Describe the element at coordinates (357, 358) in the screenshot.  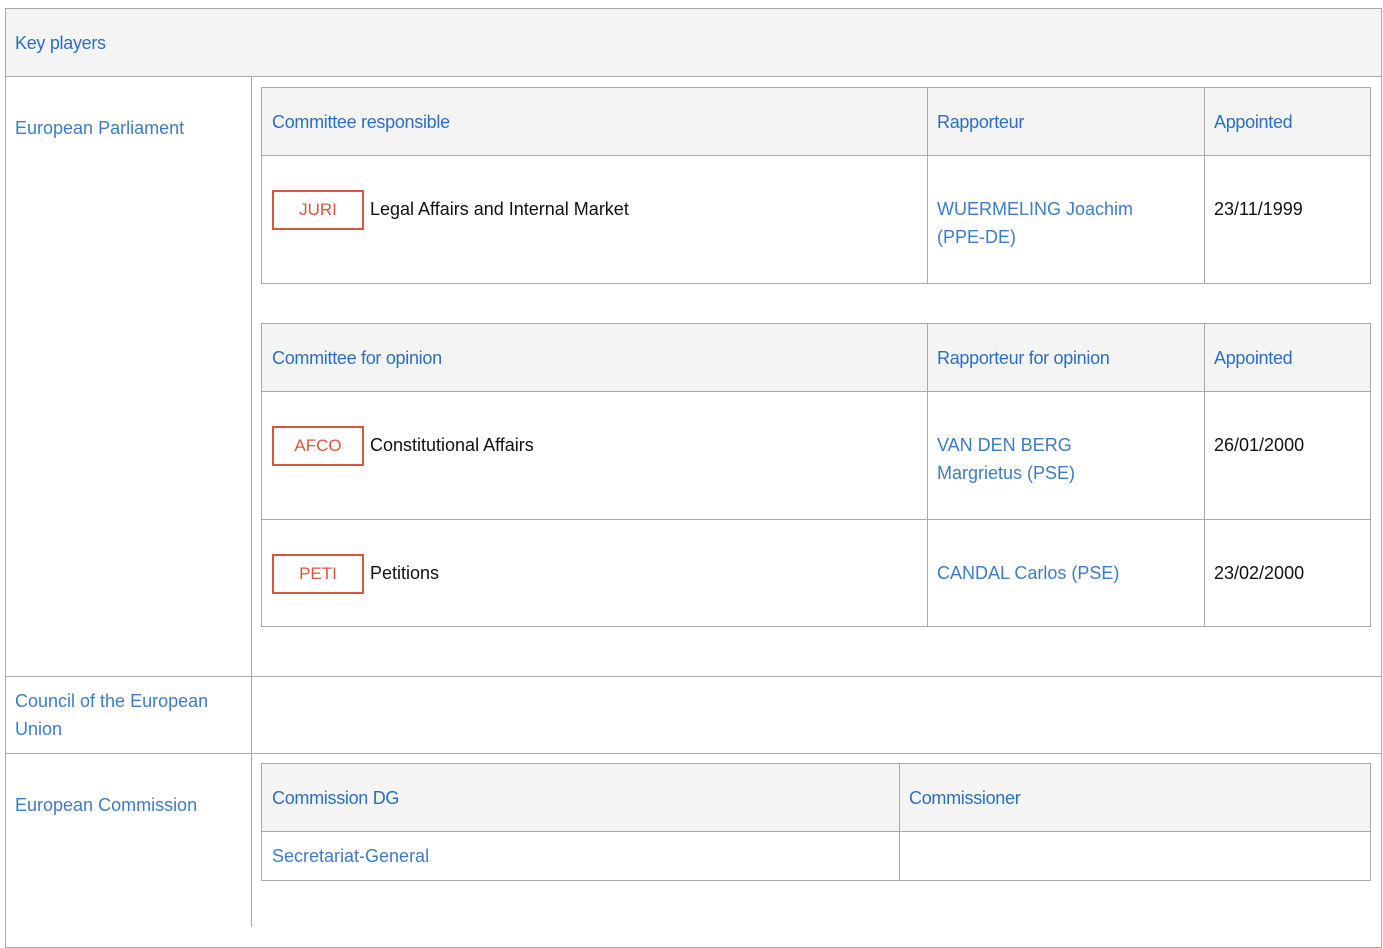
I see `header-committee-opinion: Committee for opinion` at that location.